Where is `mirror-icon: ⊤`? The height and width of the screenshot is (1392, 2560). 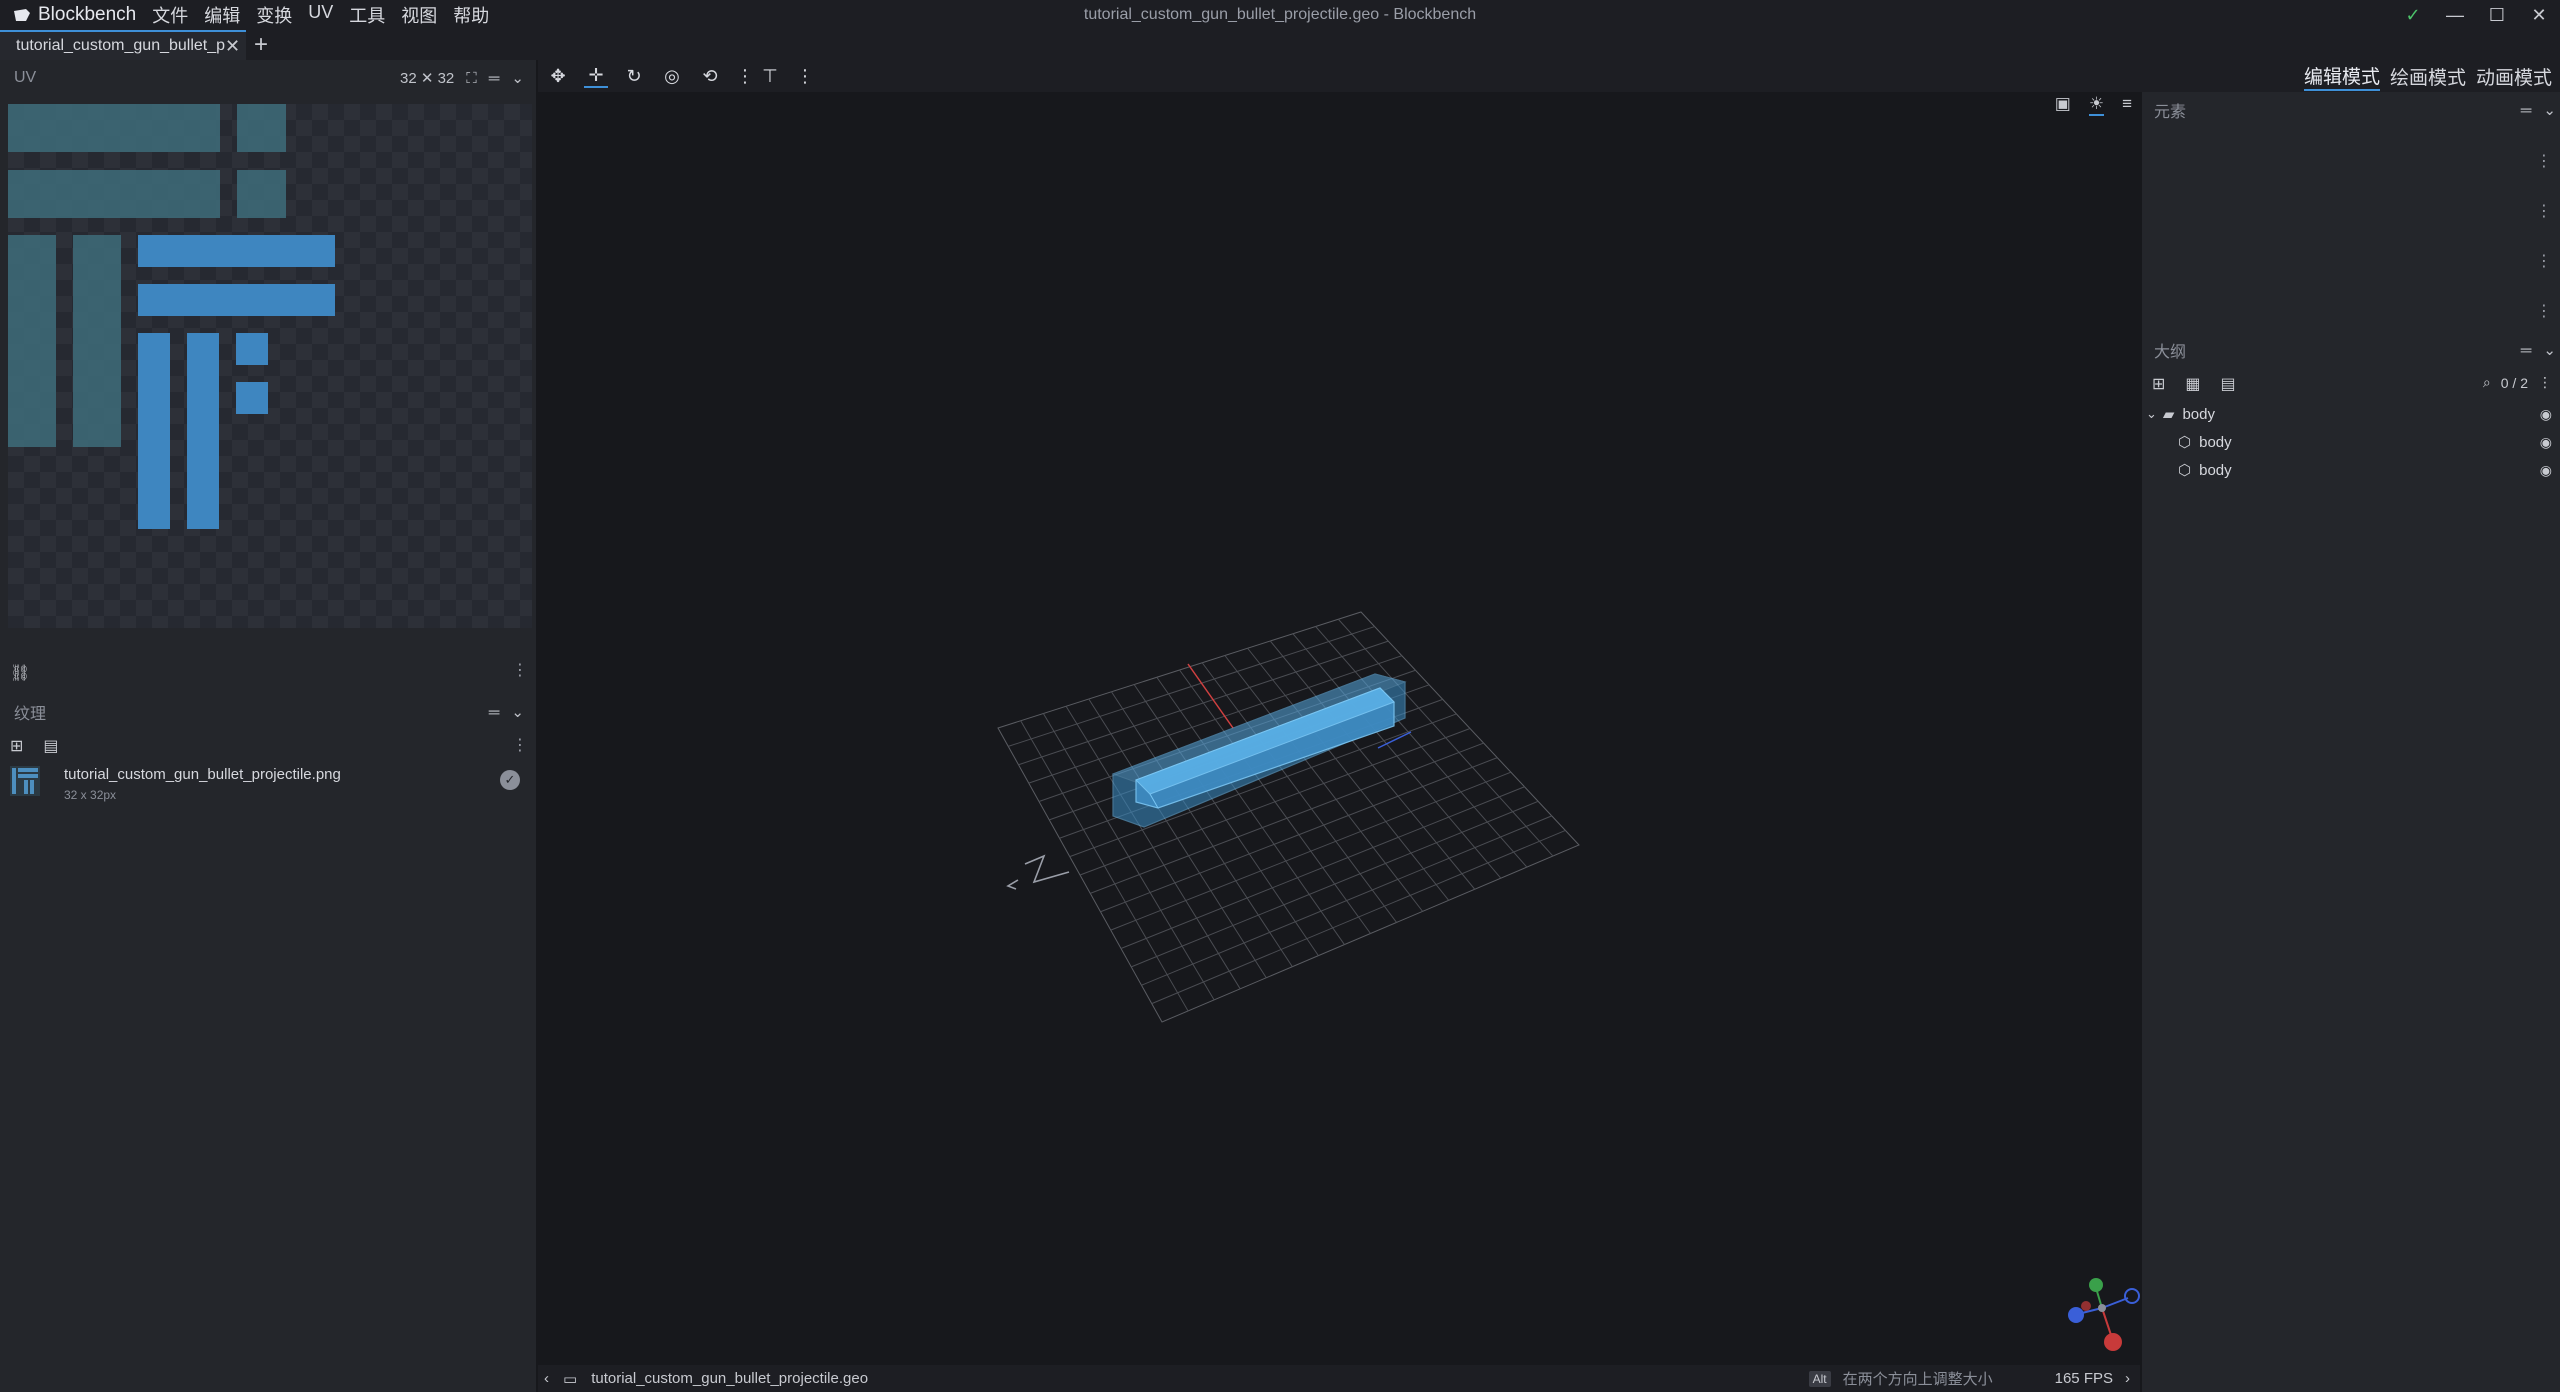
mirror-icon: ⊤ is located at coordinates (770, 76).